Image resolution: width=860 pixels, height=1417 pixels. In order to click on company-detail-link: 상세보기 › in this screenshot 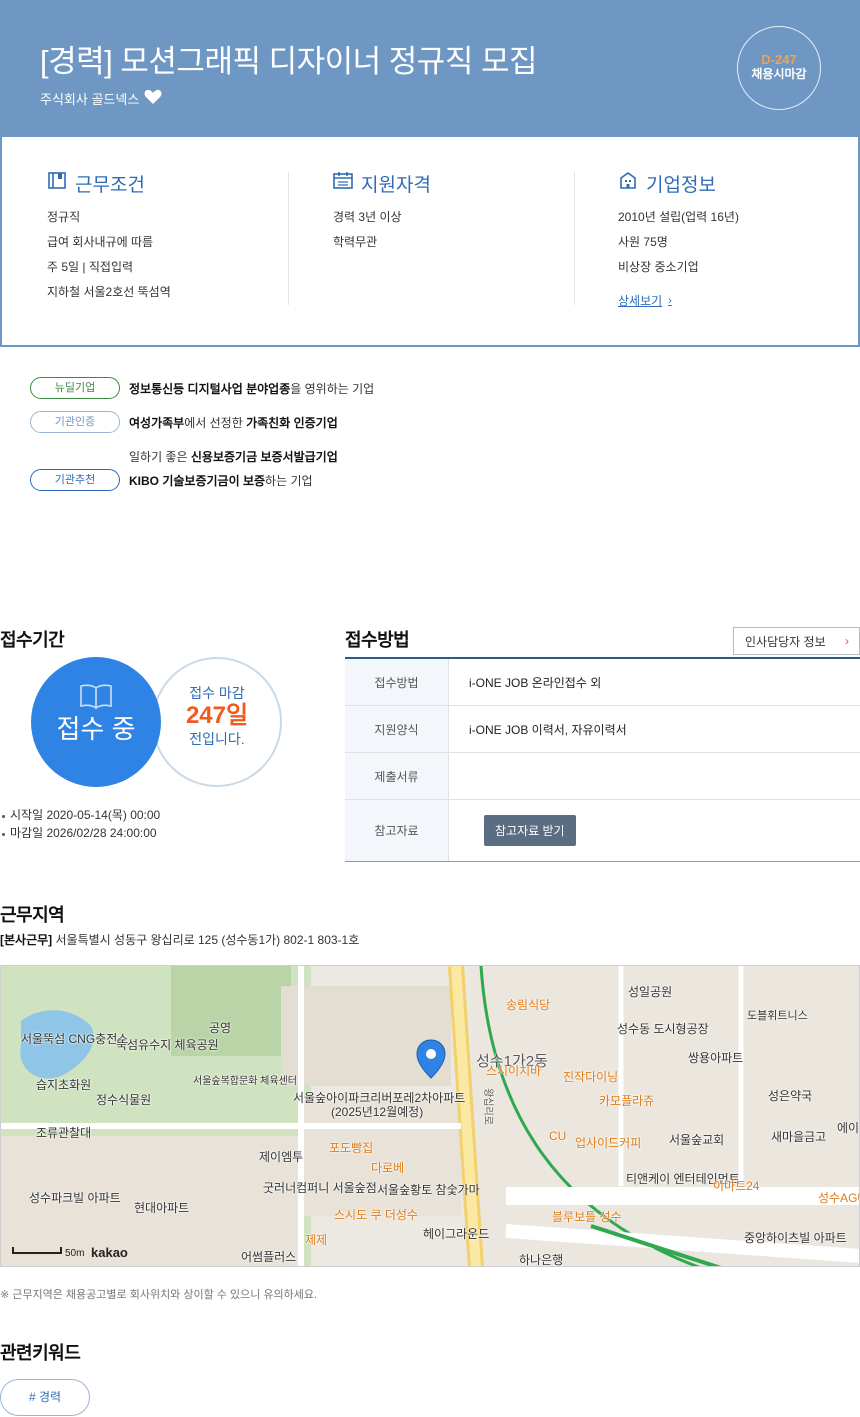, I will do `click(645, 300)`.